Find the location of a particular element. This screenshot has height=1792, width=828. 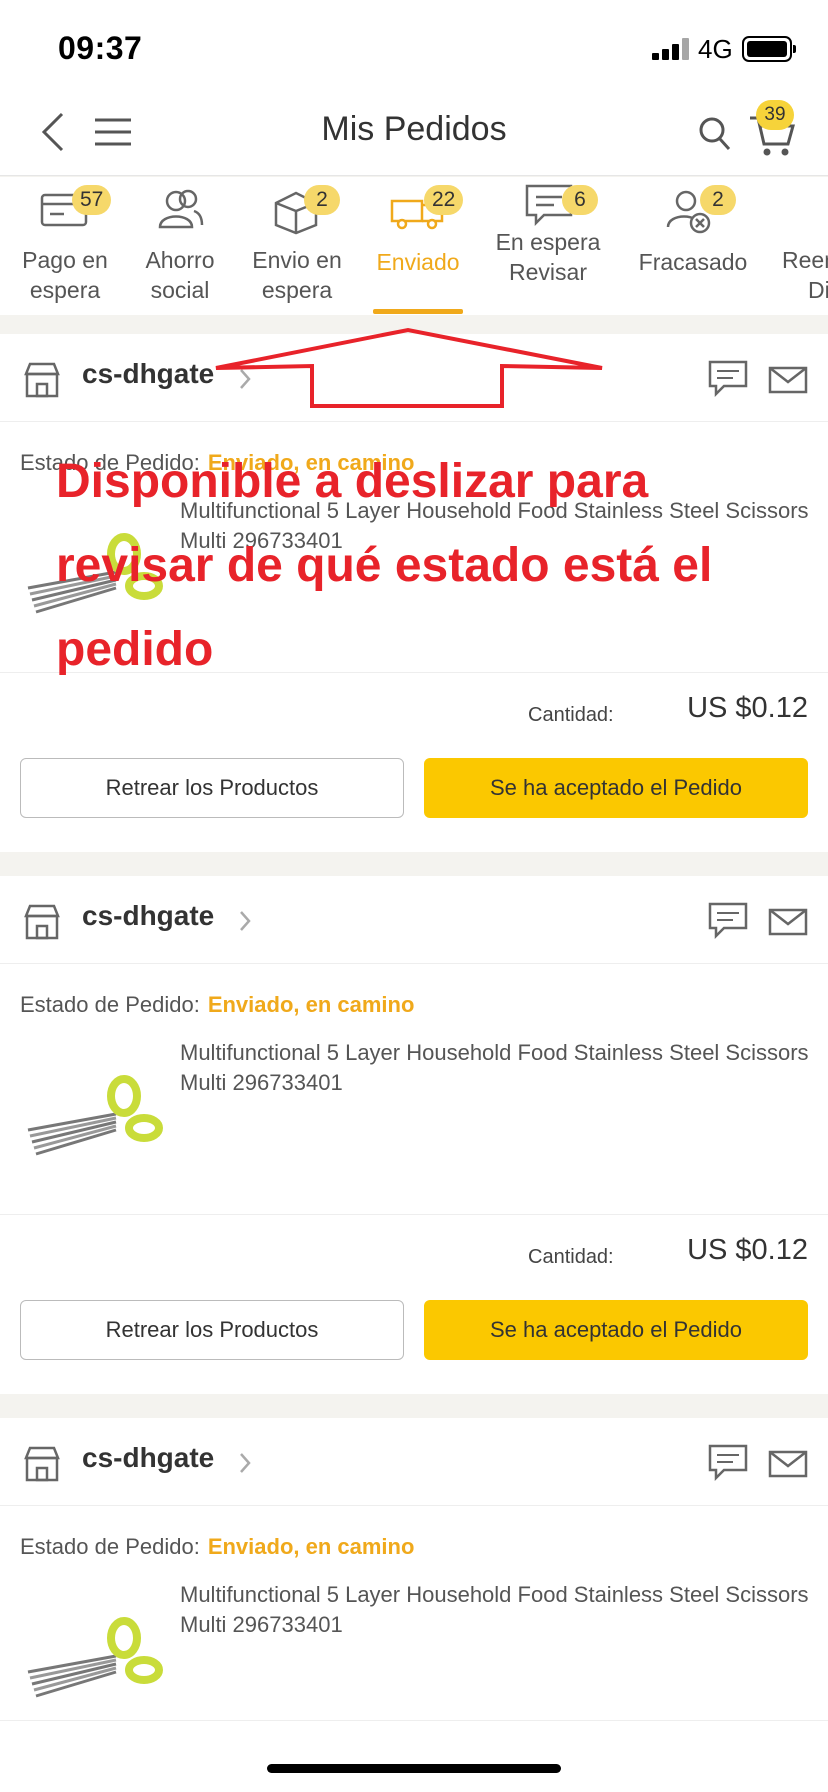

tab-enviado: 22 Enviado is located at coordinates (418, 246).